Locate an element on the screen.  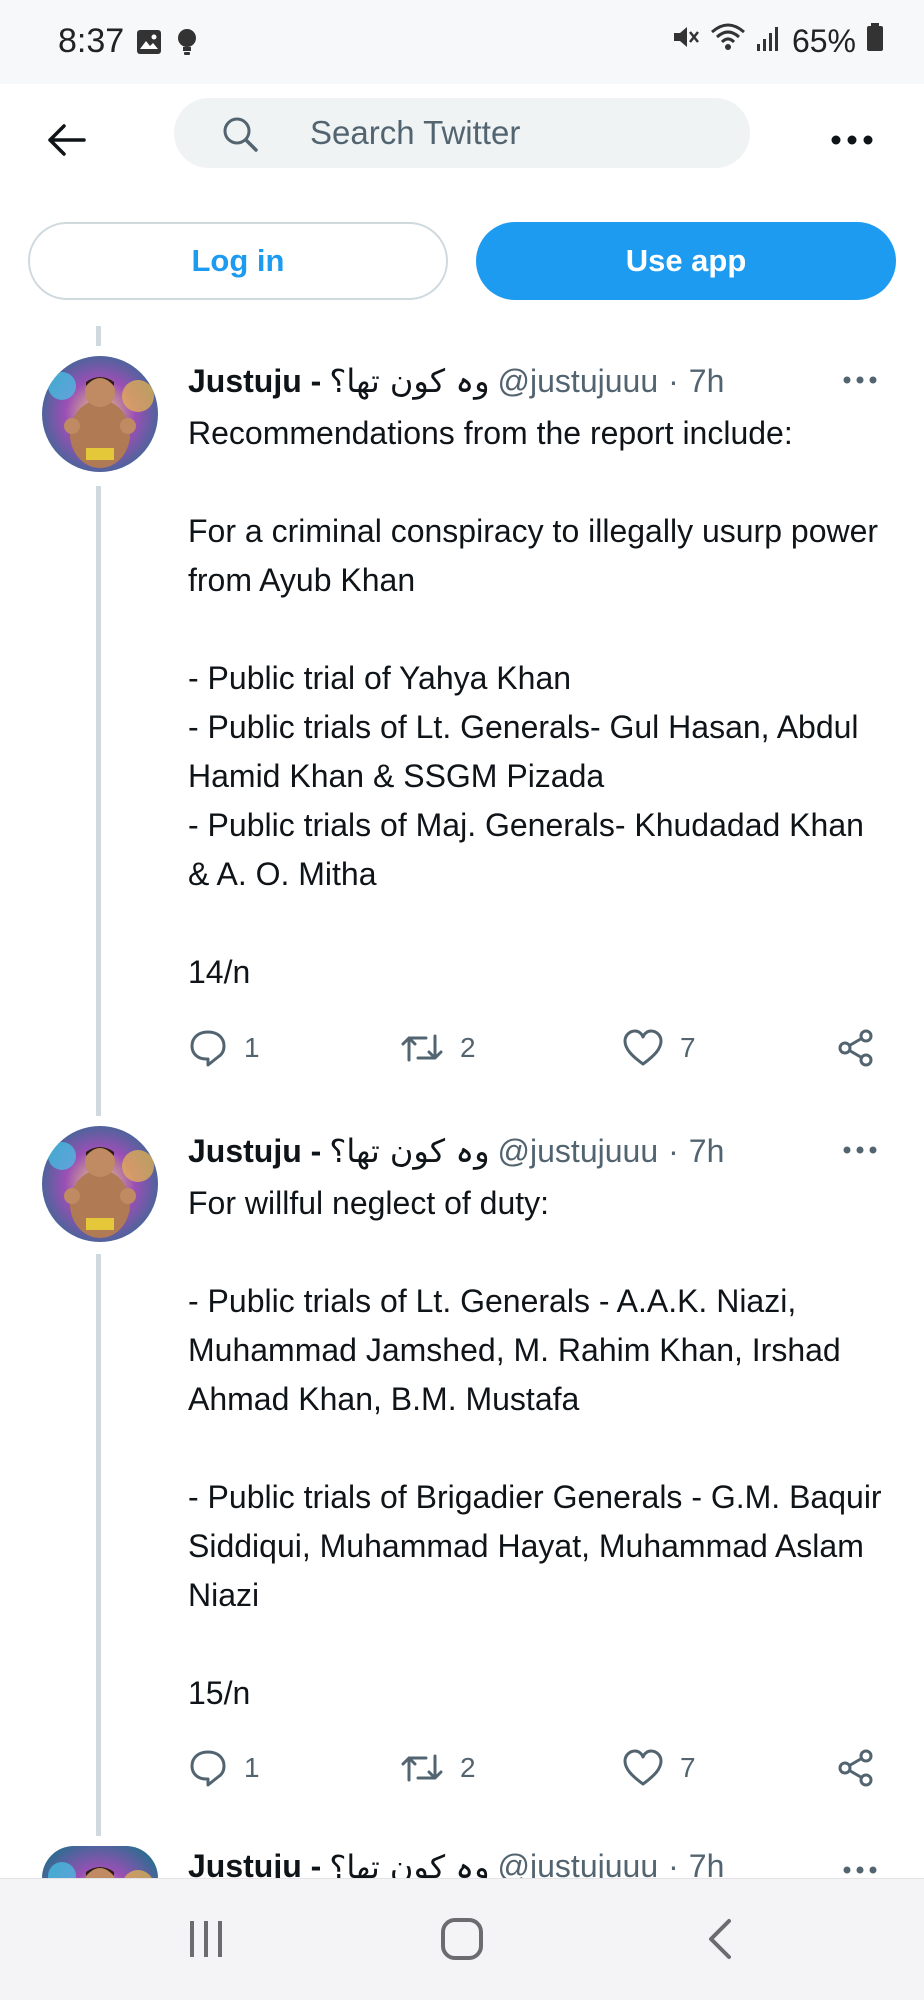
system-back-button is located at coordinates (720, 1939).